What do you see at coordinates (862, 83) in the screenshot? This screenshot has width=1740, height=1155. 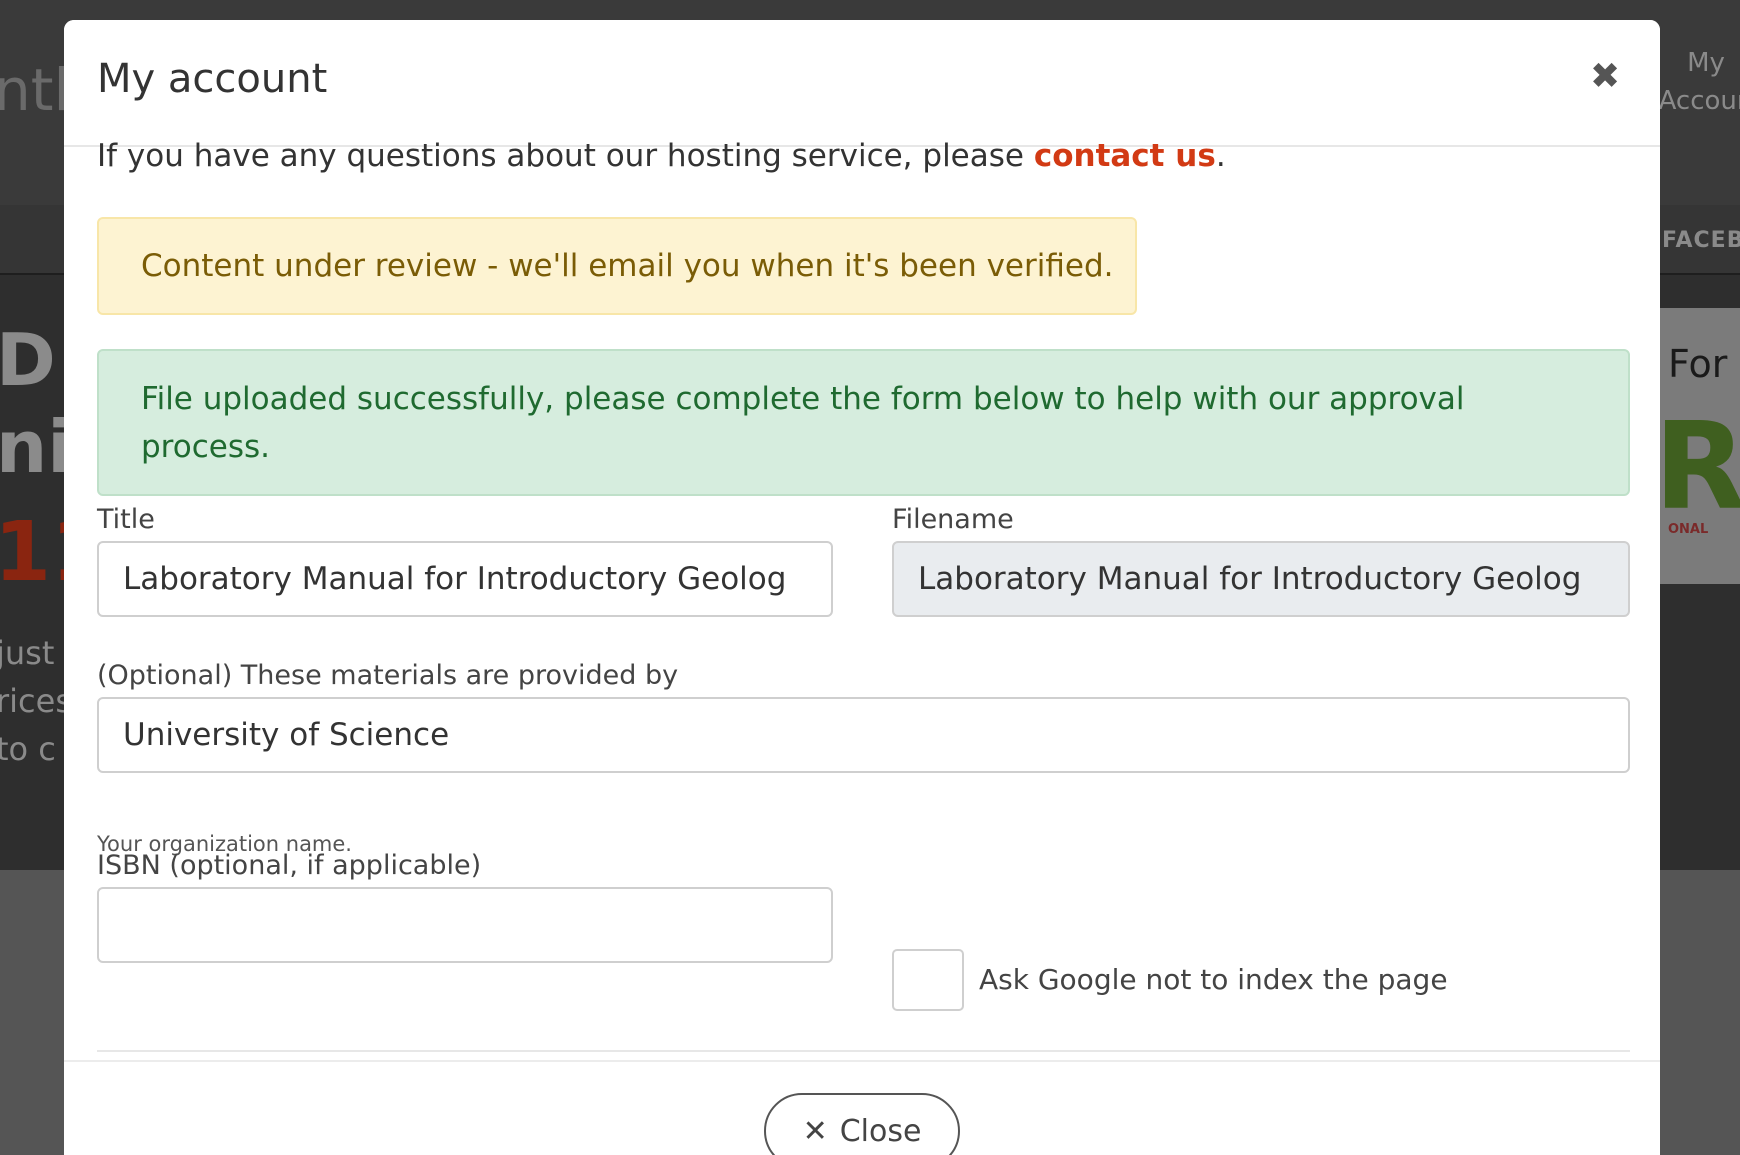 I see `modal-header: My account ✖` at bounding box center [862, 83].